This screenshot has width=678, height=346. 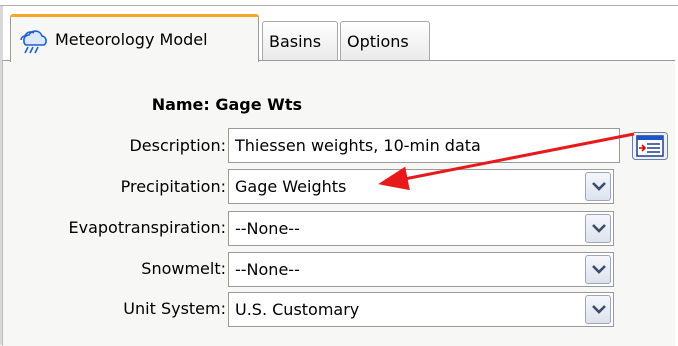 What do you see at coordinates (295, 41) in the screenshot?
I see `tab-label: Basins` at bounding box center [295, 41].